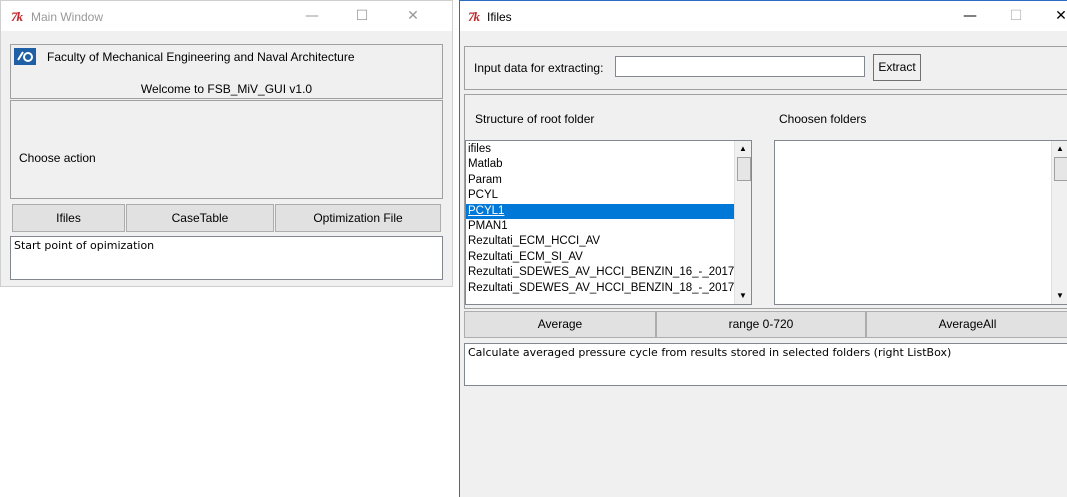 The width and height of the screenshot is (1067, 497). Describe the element at coordinates (966, 324) in the screenshot. I see `average-all-button: AverageAll` at that location.